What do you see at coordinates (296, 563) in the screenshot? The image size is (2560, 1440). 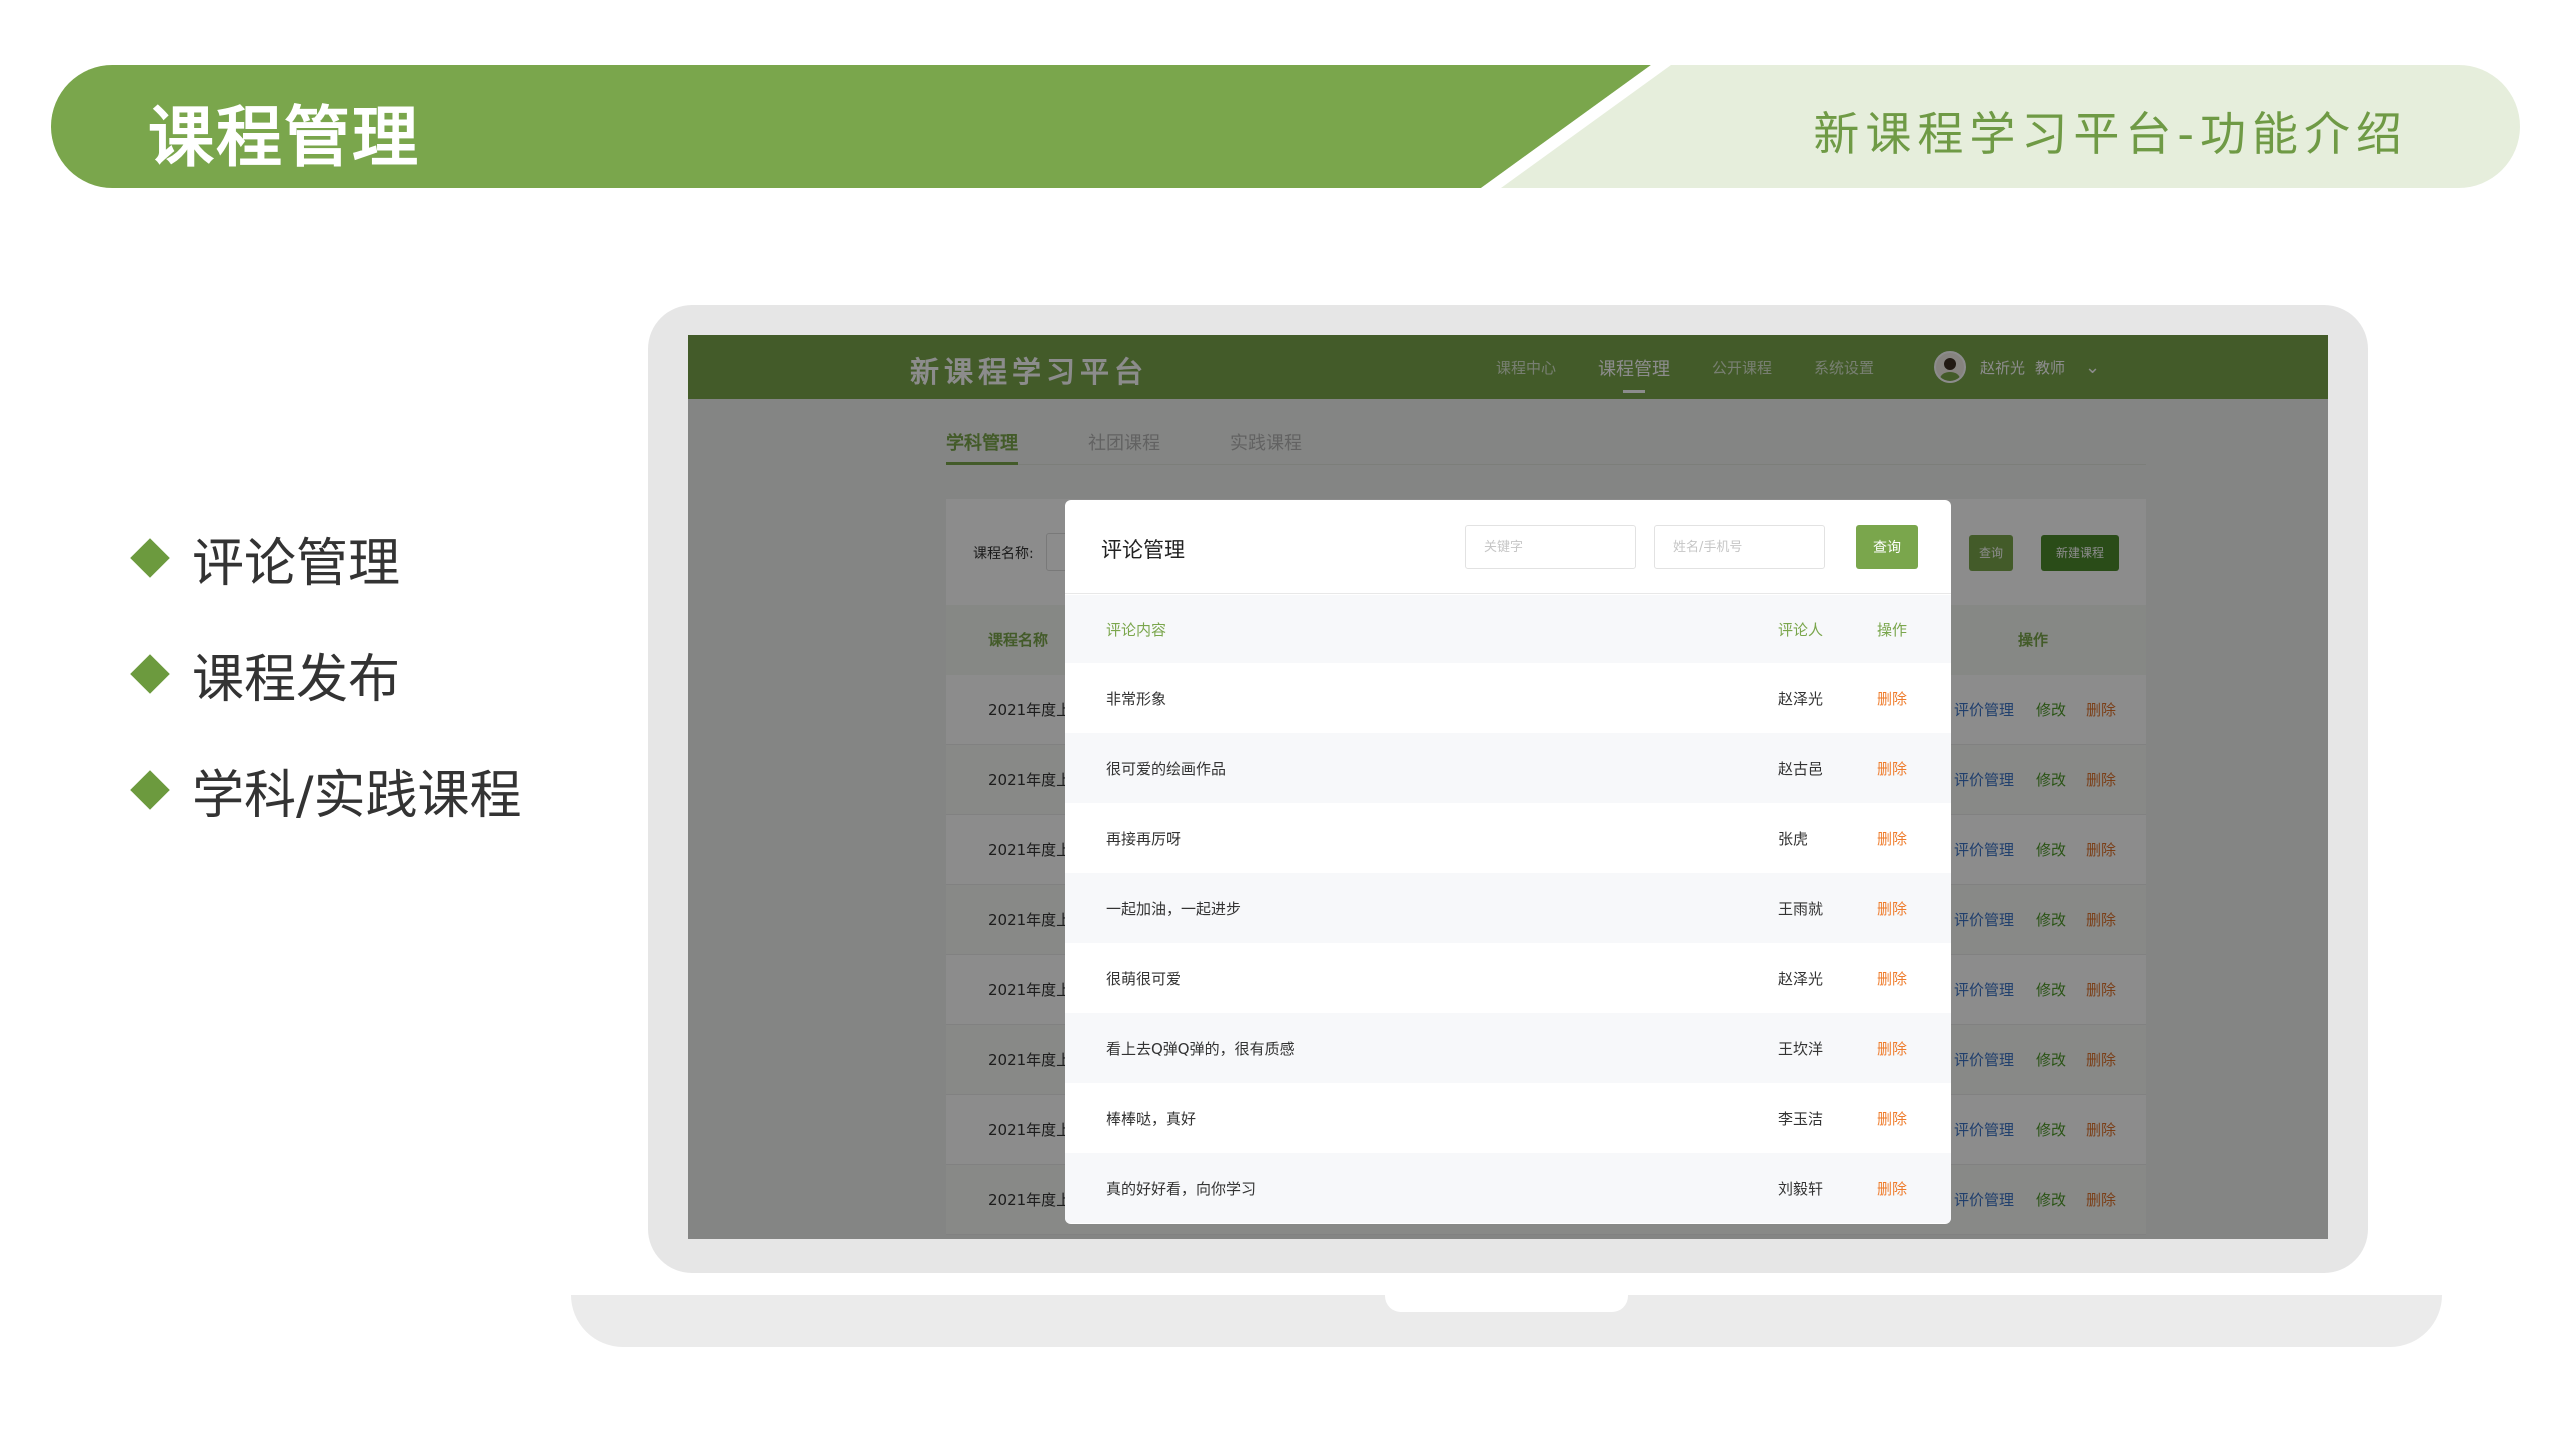 I see `feature-text: 评论管理` at bounding box center [296, 563].